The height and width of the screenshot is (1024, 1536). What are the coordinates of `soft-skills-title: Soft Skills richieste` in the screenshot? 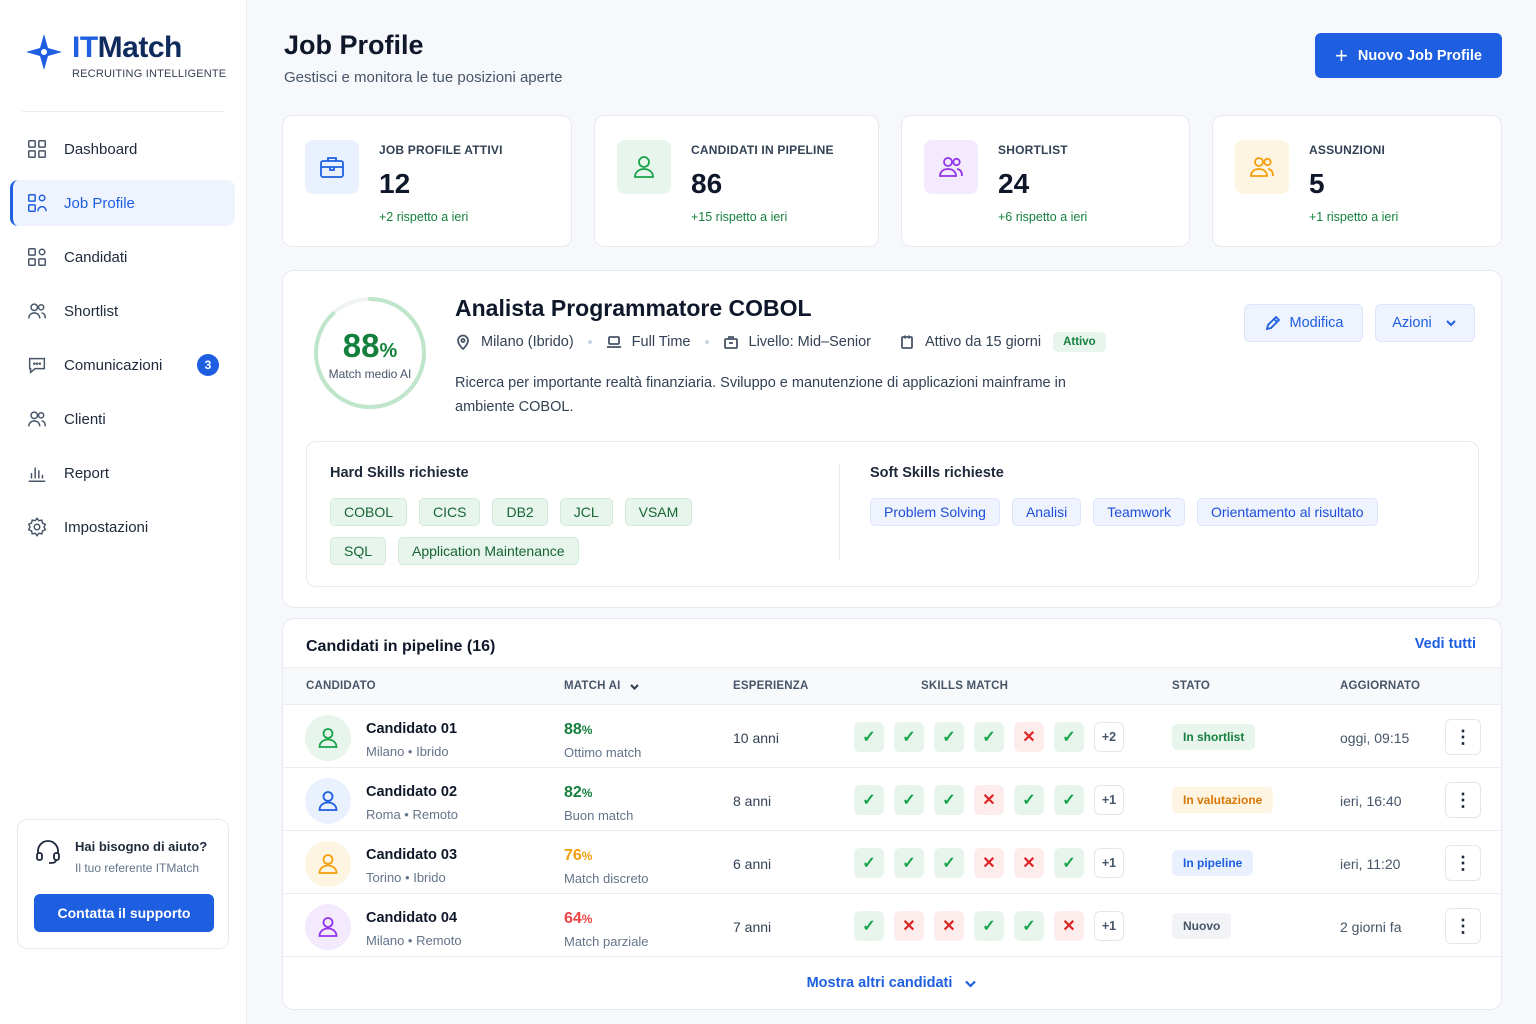 It's located at (937, 473).